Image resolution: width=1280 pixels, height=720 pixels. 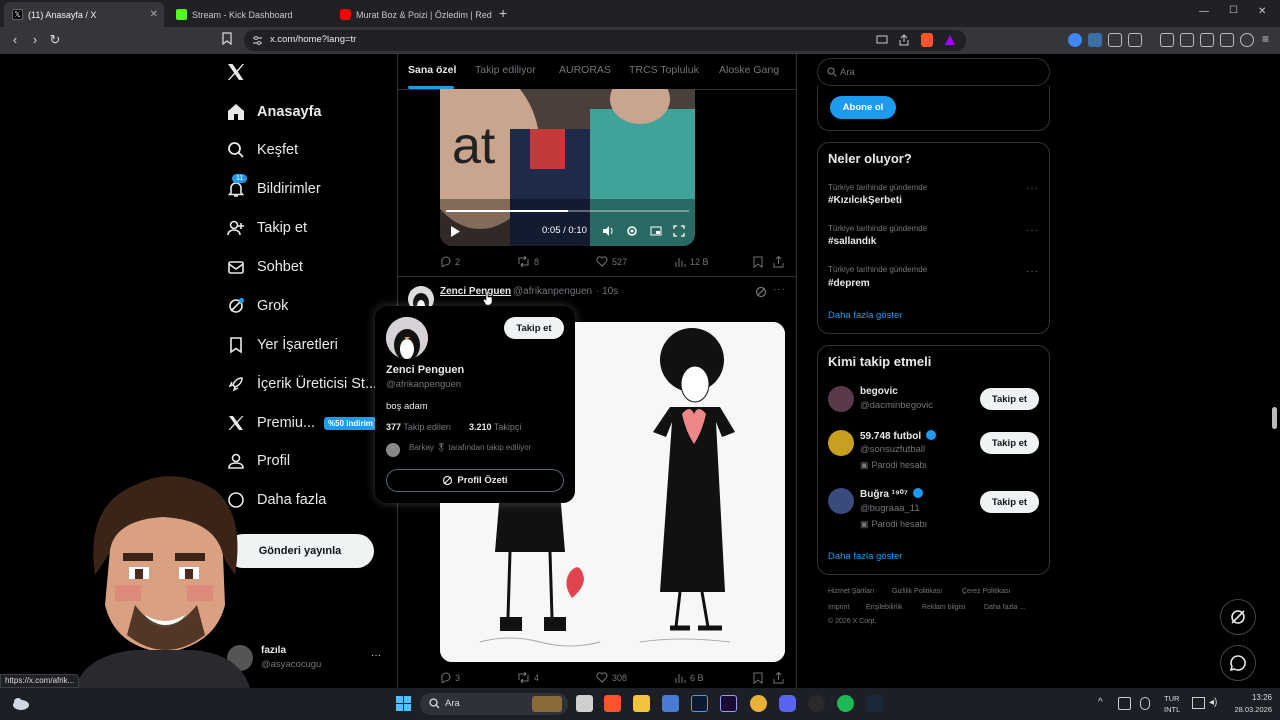 I want to click on menu-icon: ≡, so click(x=1265, y=39).